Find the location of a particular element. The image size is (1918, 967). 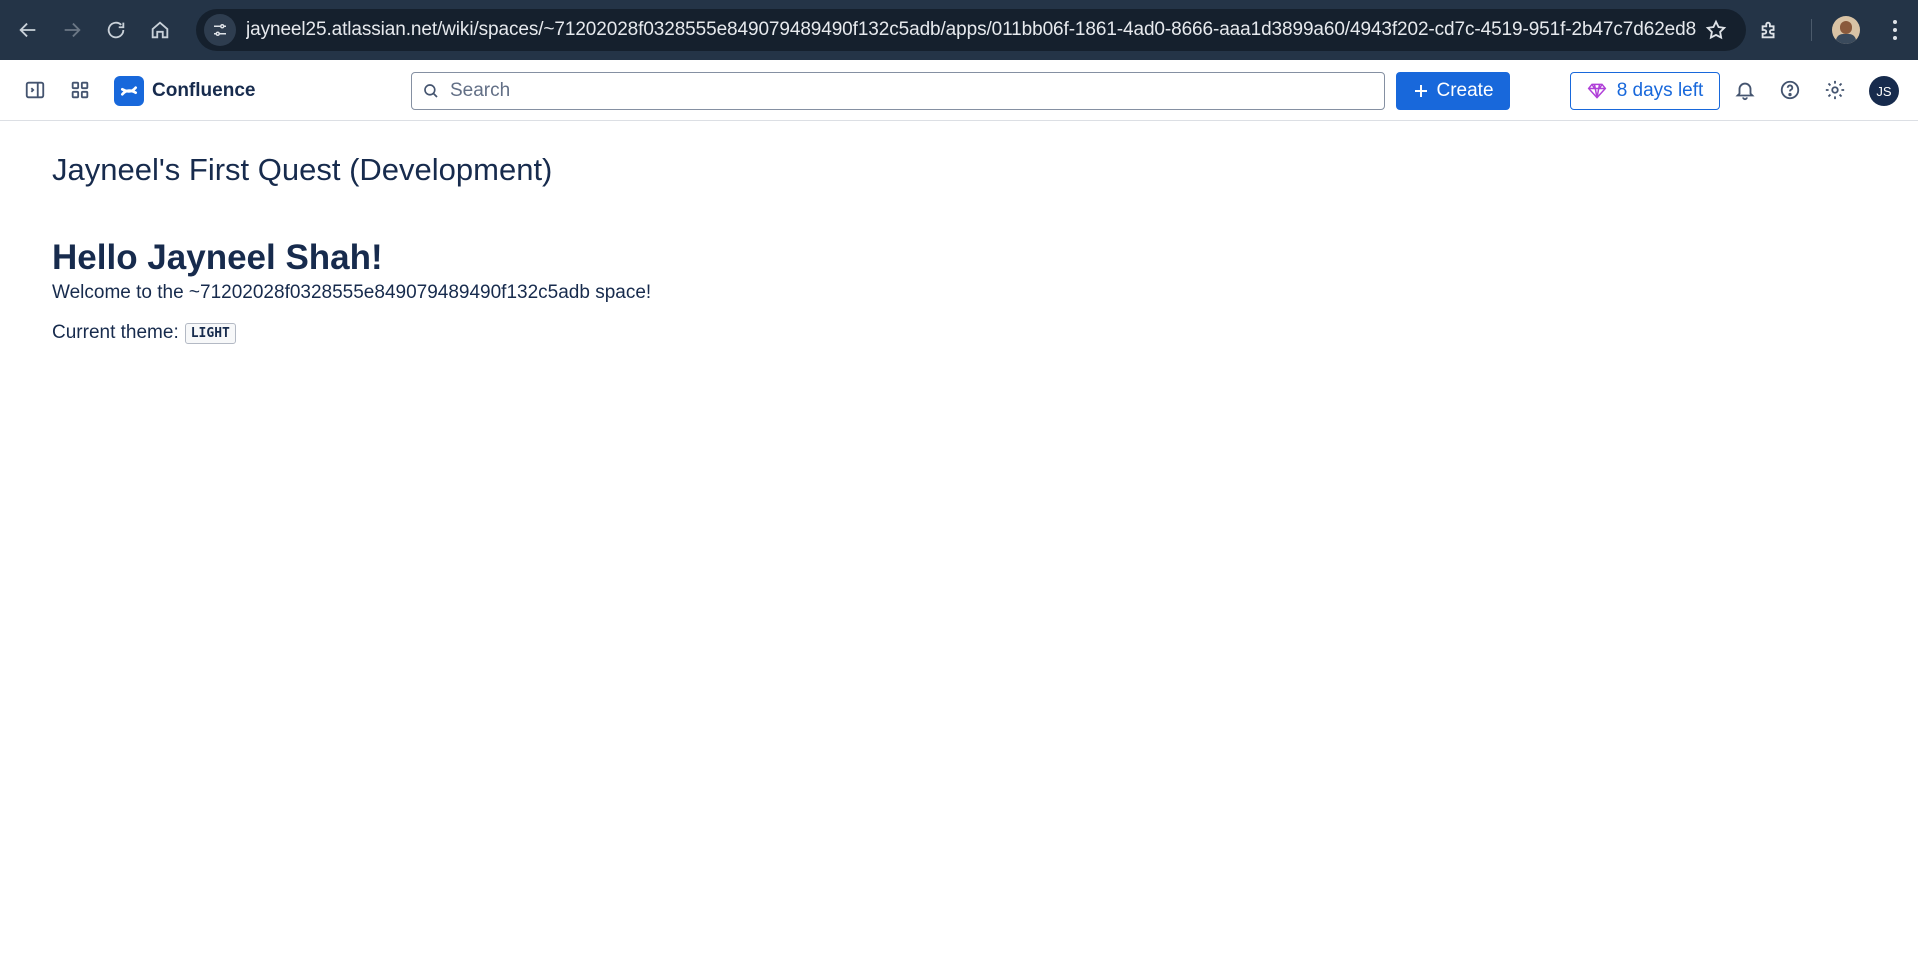

help-button is located at coordinates (1790, 90).